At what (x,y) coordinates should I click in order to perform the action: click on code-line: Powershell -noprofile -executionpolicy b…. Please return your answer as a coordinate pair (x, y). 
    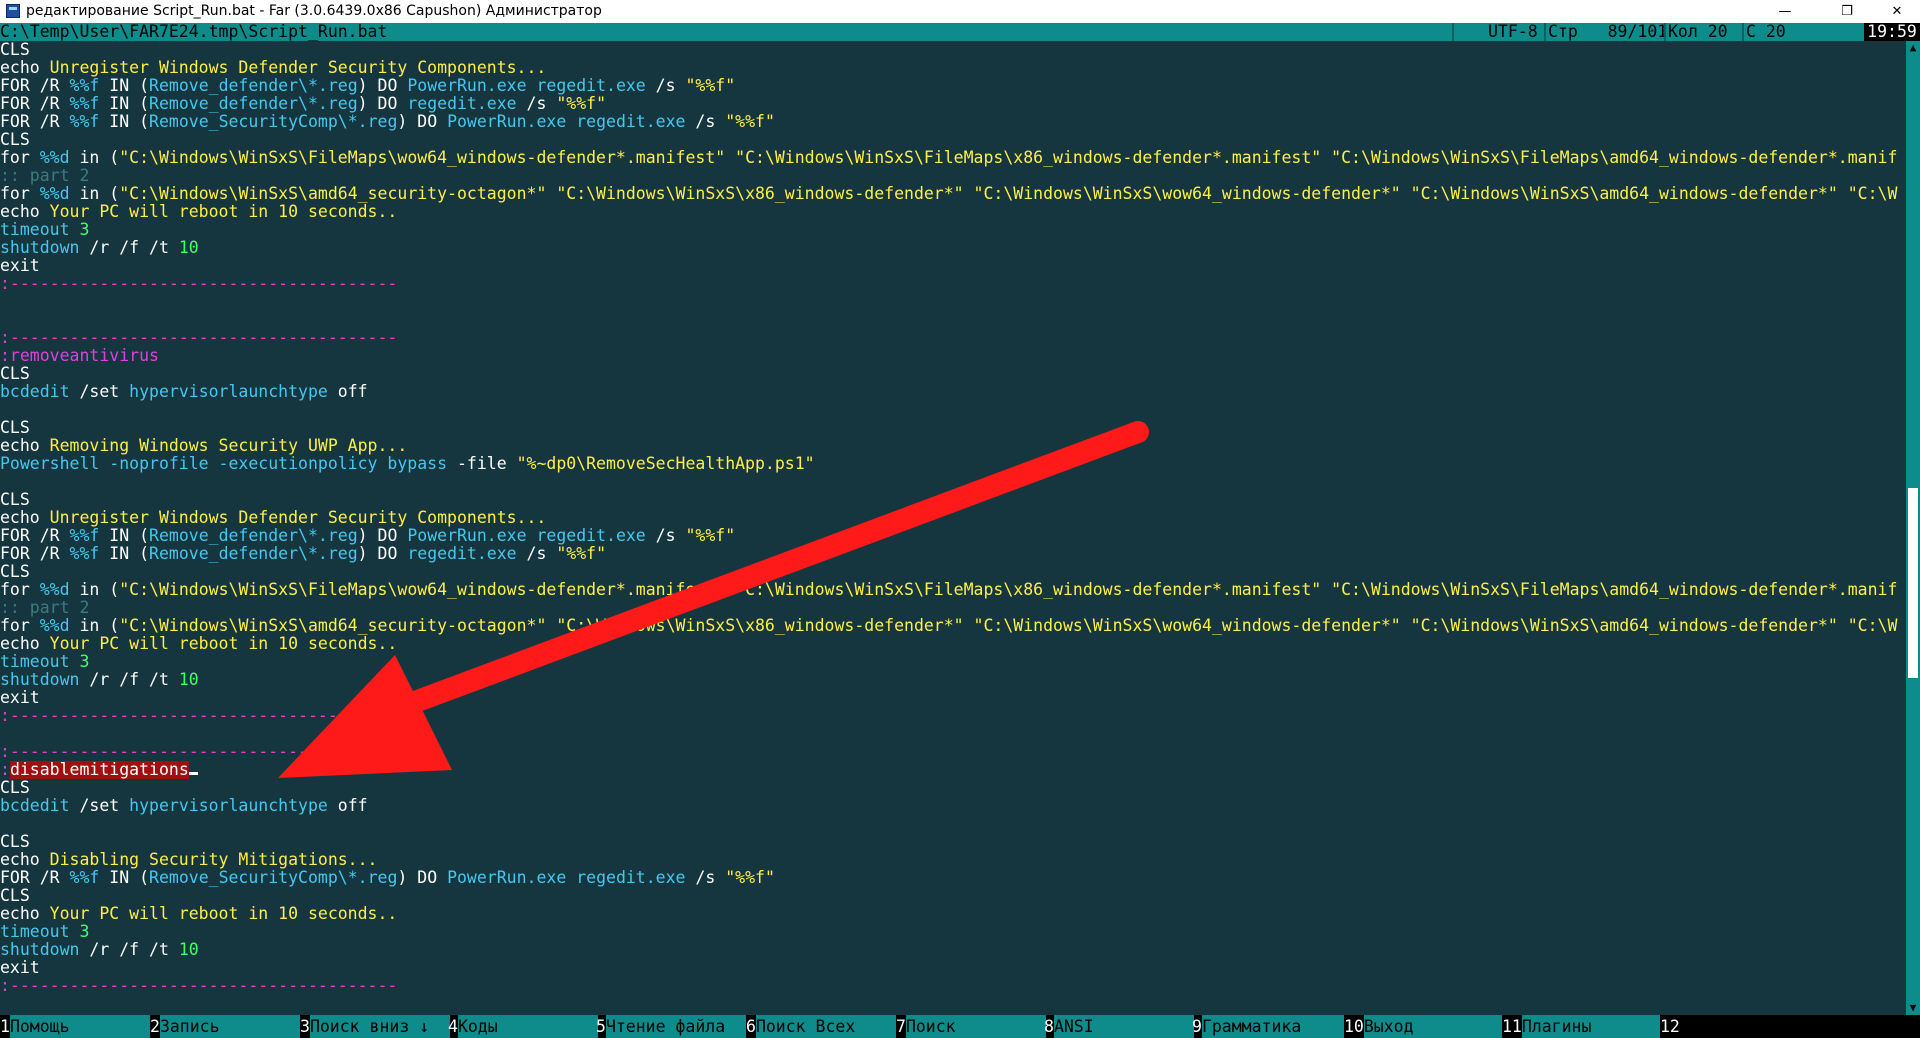
    Looking at the image, I should click on (953, 464).